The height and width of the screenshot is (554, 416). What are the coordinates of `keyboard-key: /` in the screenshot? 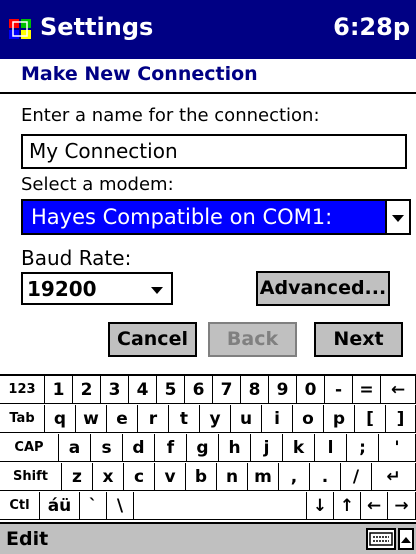 It's located at (356, 477).